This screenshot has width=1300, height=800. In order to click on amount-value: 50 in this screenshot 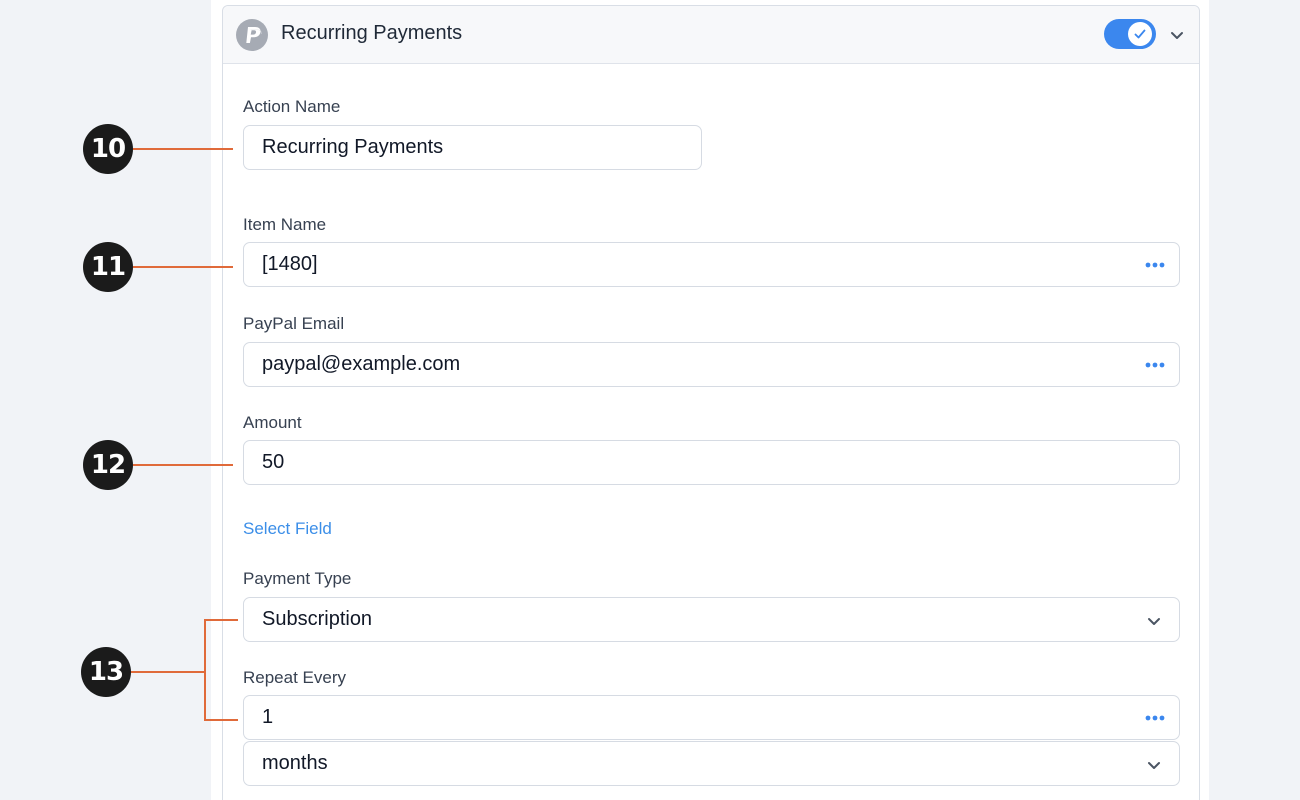, I will do `click(273, 462)`.